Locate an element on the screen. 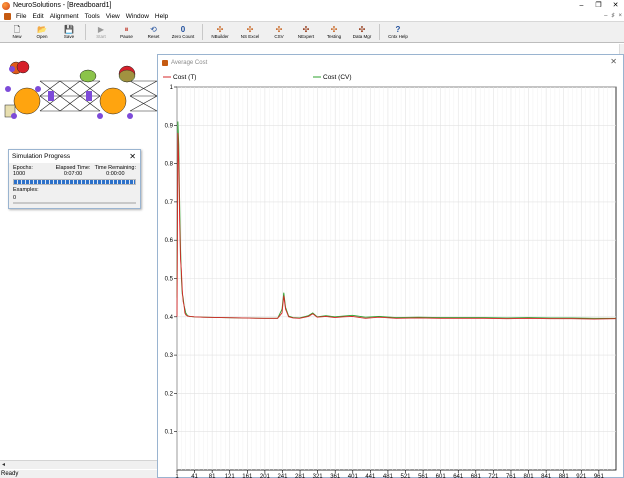 The height and width of the screenshot is (478, 624). menu-edit: Edit is located at coordinates (37, 16).